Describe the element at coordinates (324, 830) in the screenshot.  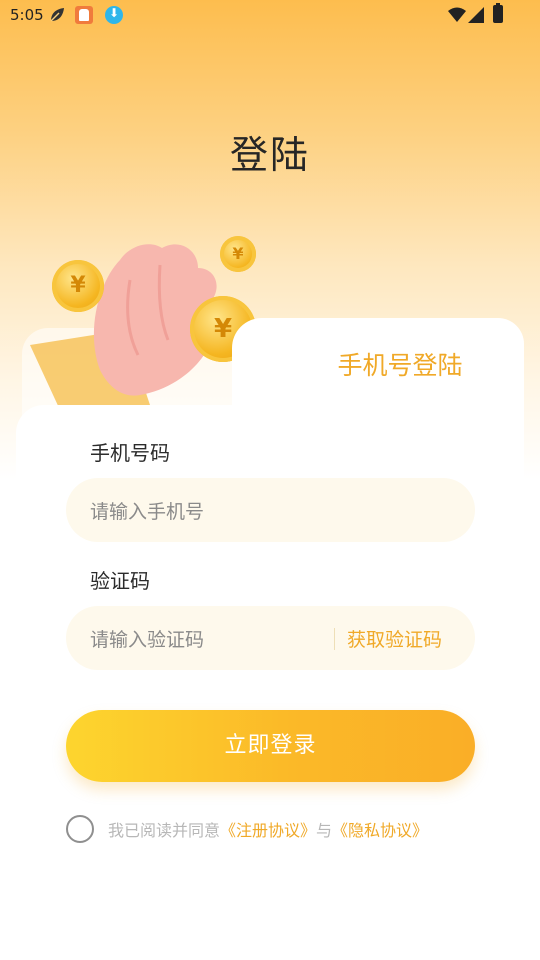
I see `agreement-connector: 与` at that location.